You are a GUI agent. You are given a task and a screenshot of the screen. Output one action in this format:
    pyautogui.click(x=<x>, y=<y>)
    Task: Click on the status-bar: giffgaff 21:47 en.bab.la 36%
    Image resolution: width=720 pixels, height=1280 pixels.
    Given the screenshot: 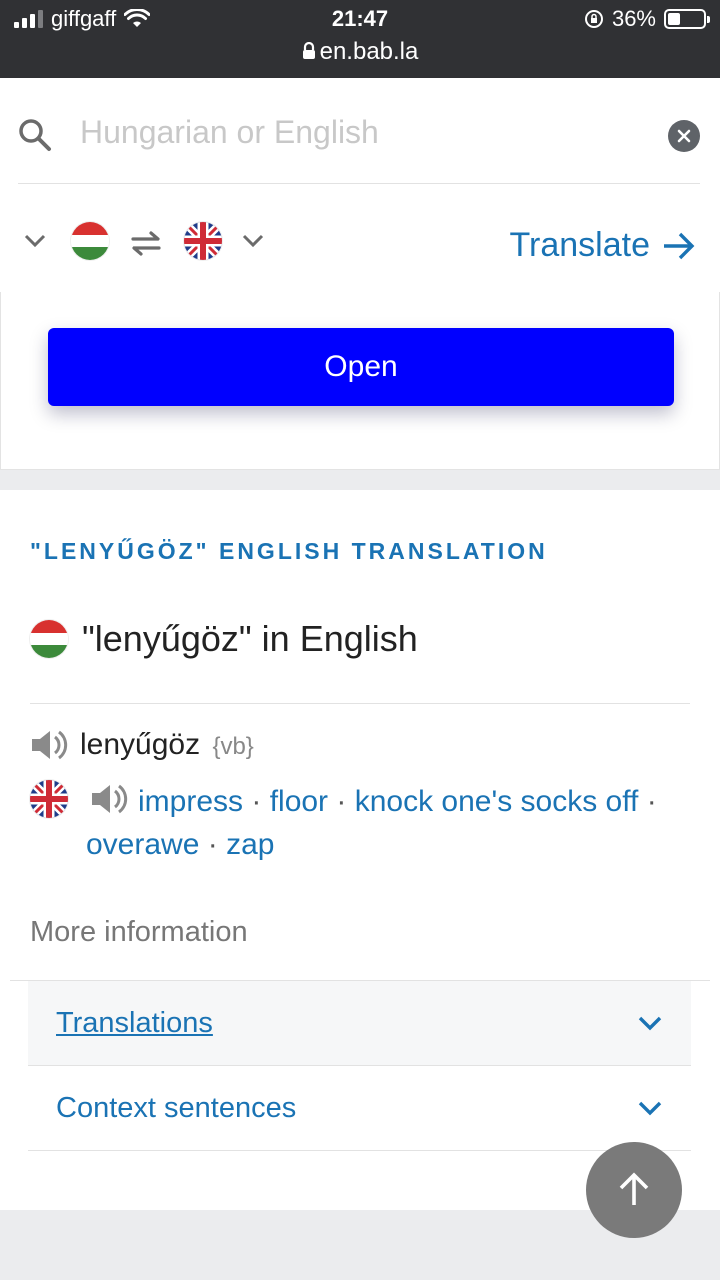 What is the action you would take?
    pyautogui.click(x=360, y=39)
    